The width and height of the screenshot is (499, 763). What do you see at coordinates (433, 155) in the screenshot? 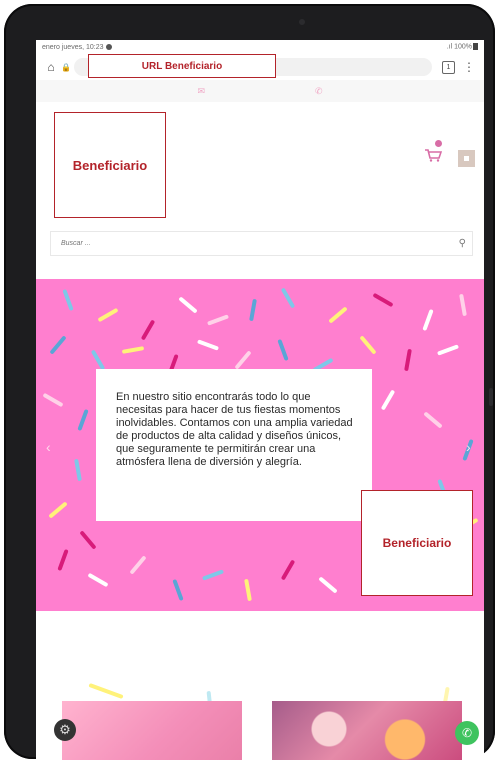
I see `cart-icon` at bounding box center [433, 155].